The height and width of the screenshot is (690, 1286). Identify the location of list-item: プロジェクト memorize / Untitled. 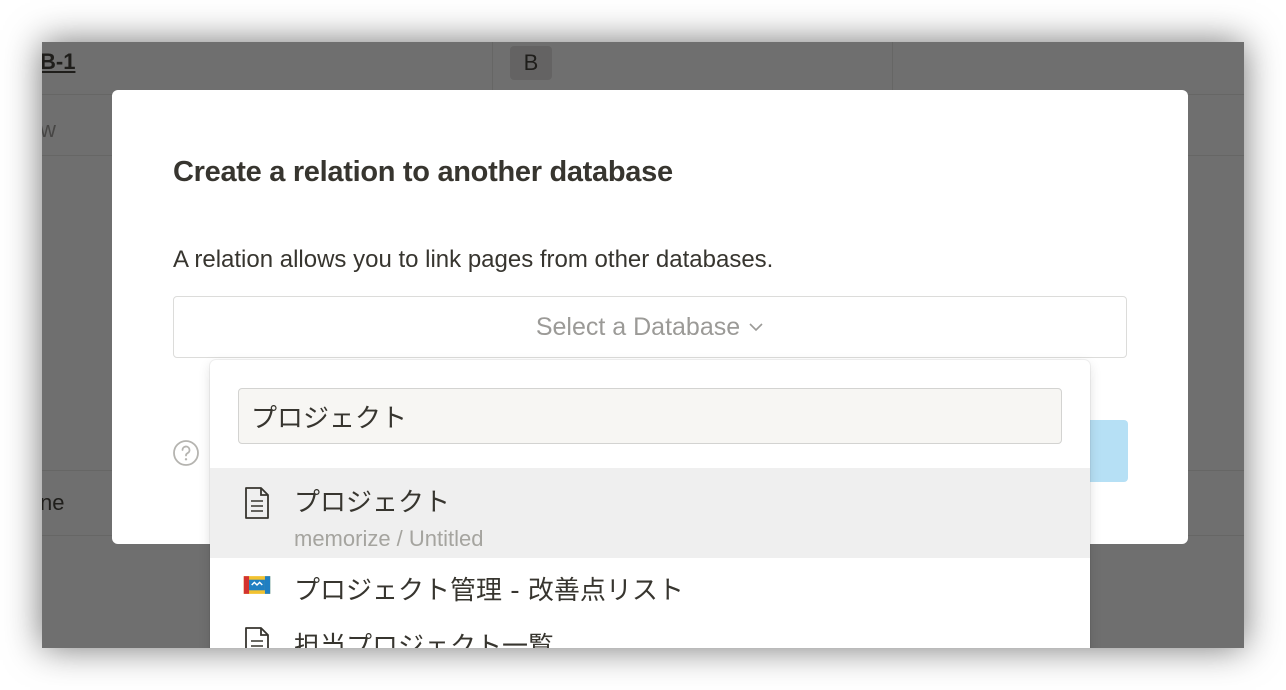
(650, 513).